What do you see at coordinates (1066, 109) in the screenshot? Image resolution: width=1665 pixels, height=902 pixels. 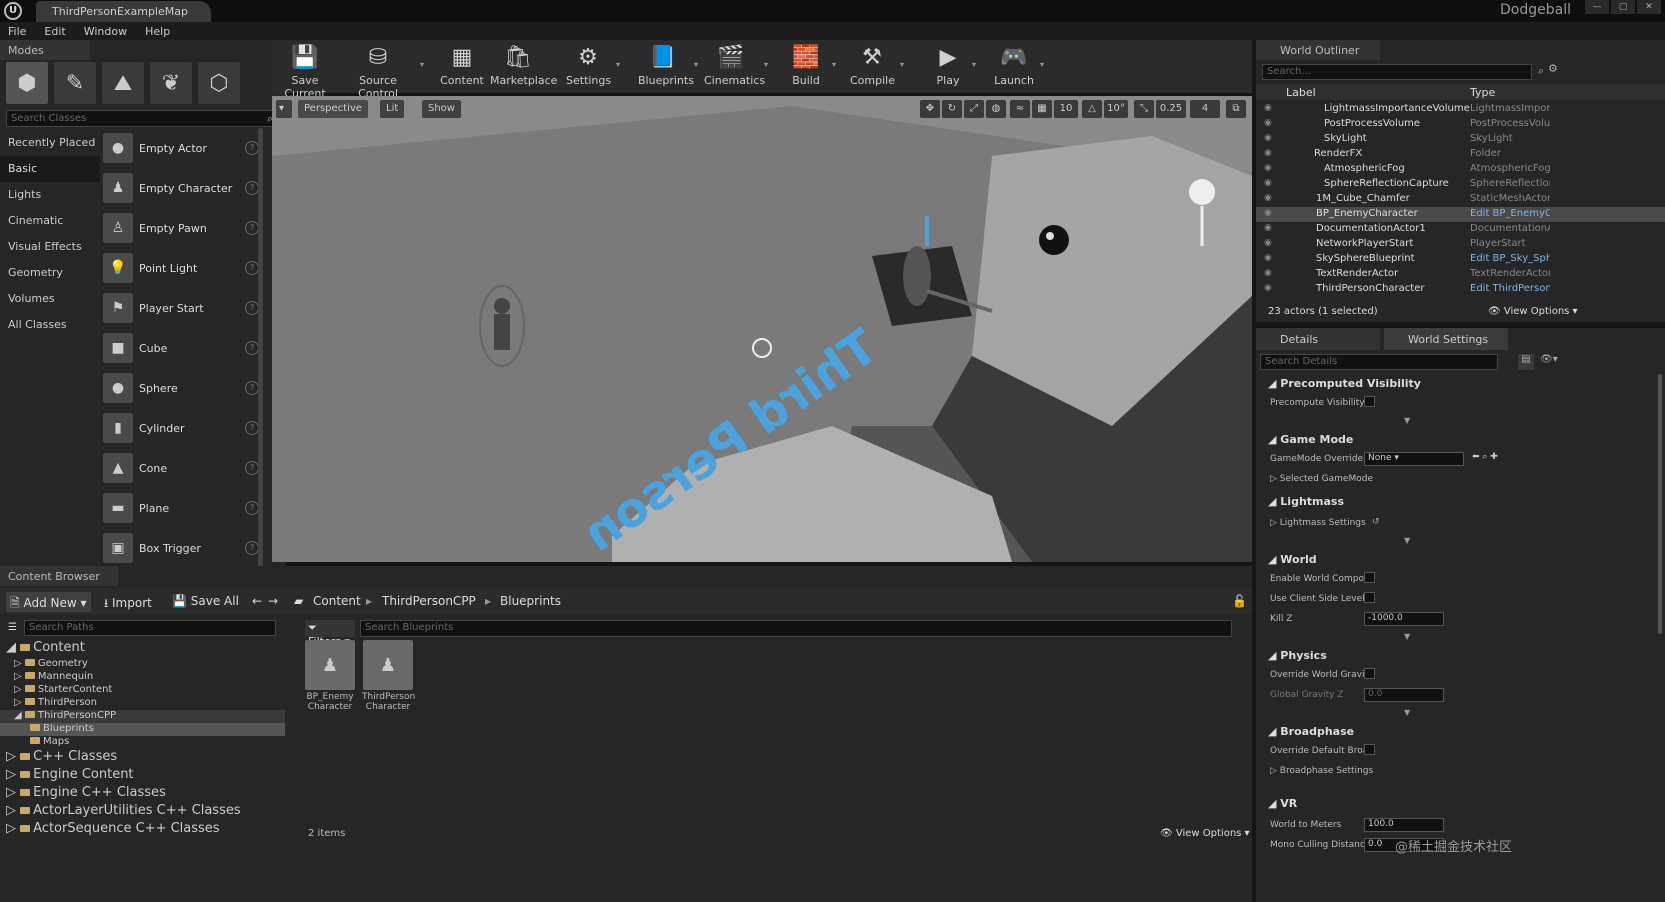 I see `grid-snap-value: 10` at bounding box center [1066, 109].